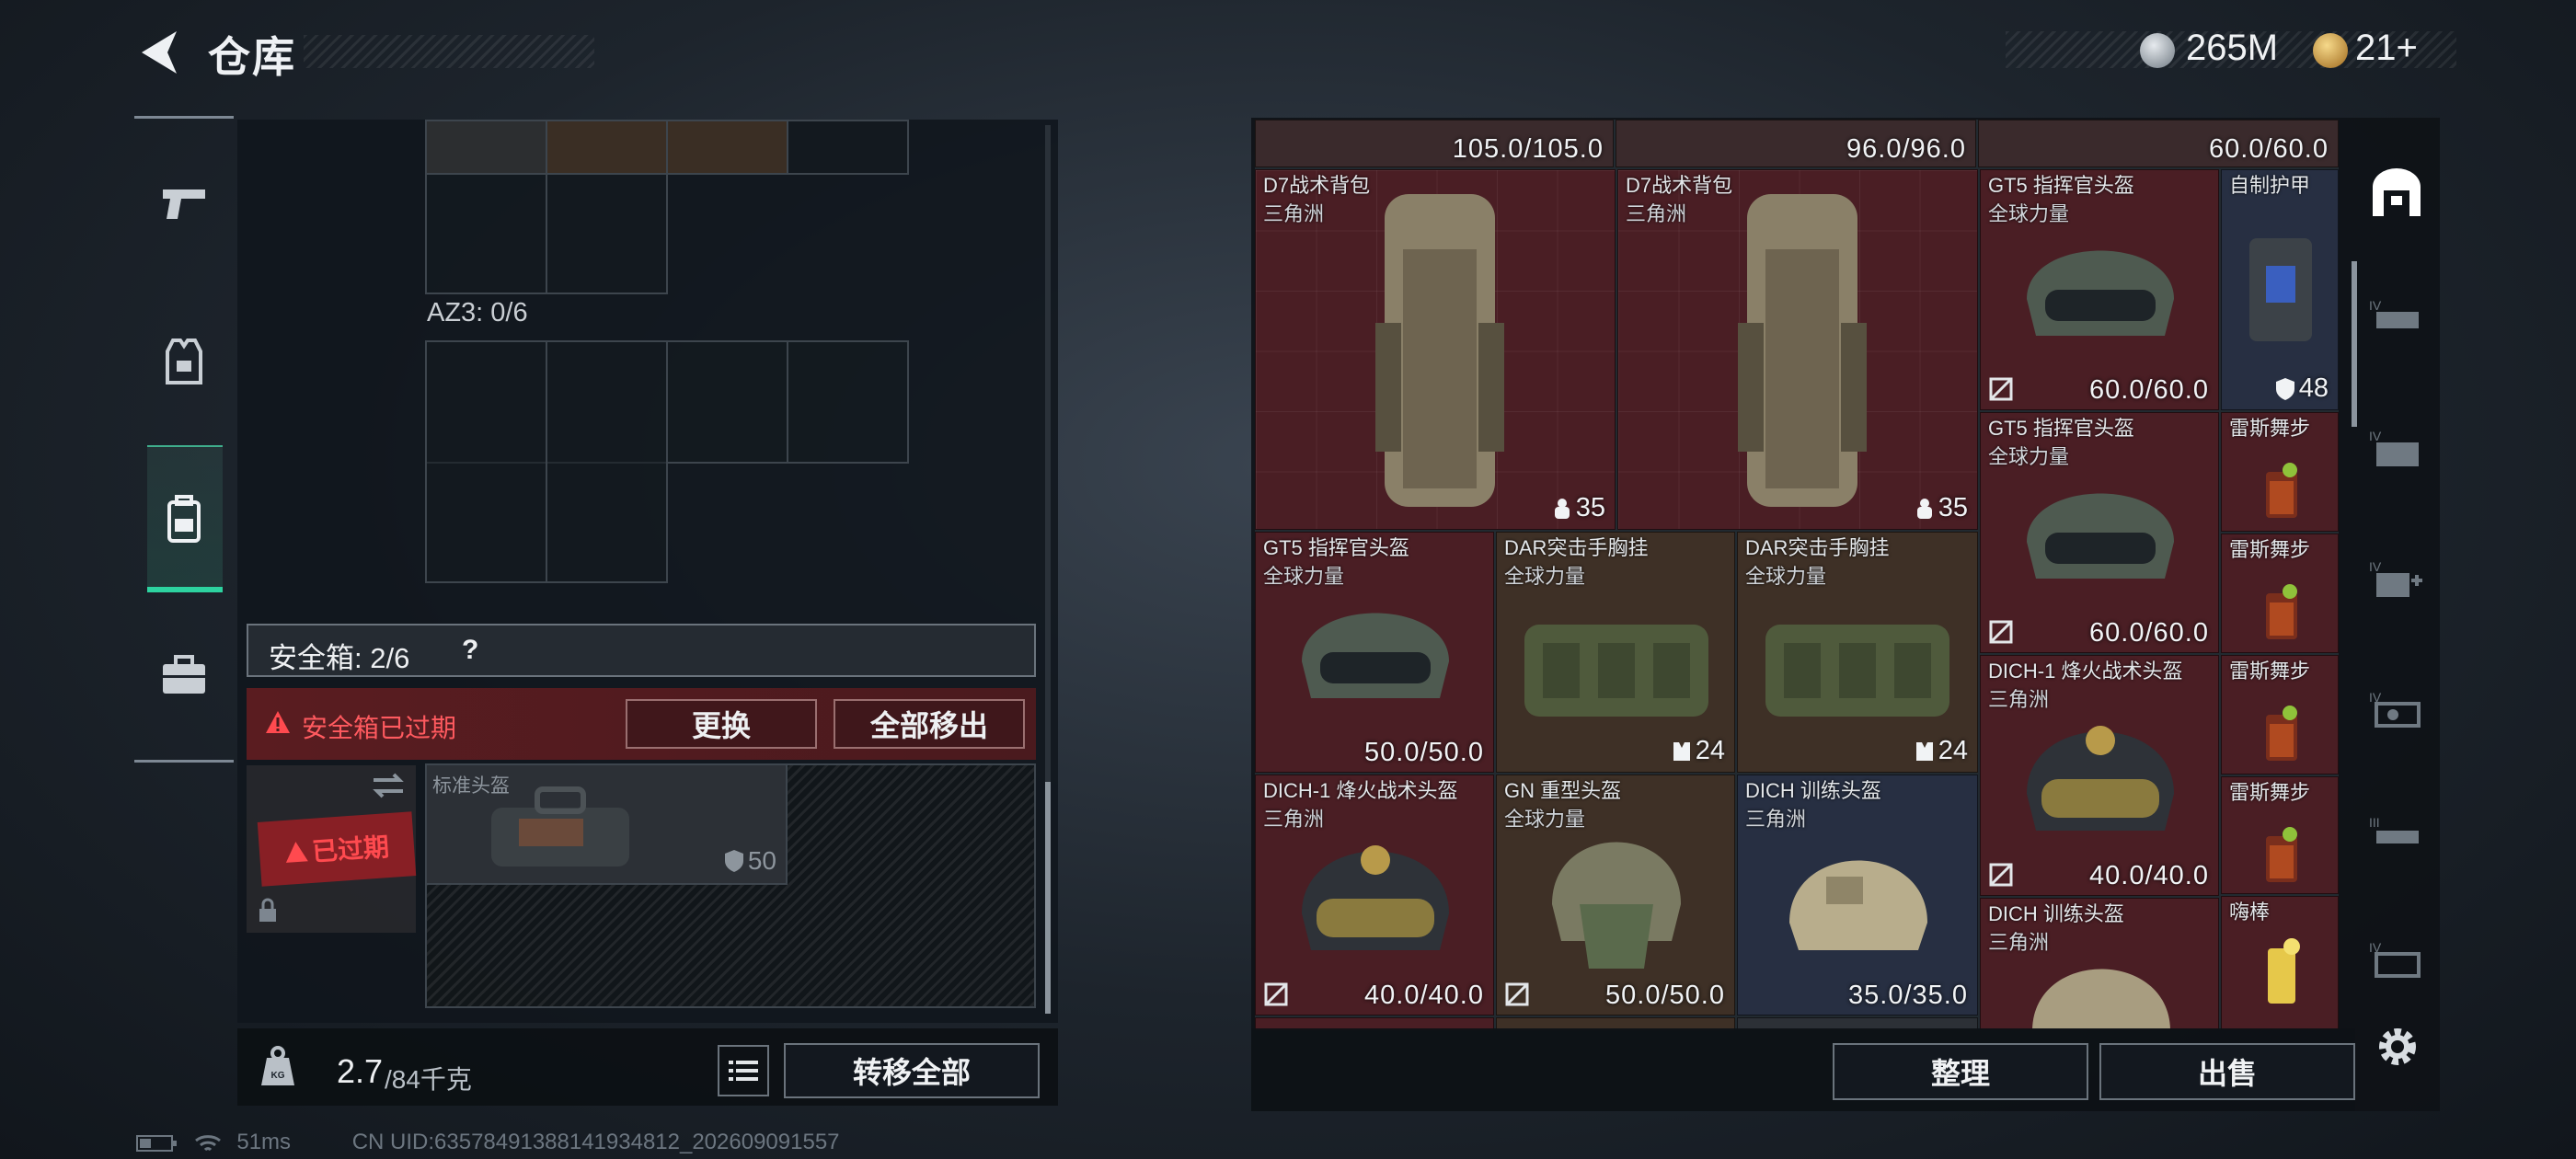 Image resolution: width=2576 pixels, height=1159 pixels. I want to click on stash-item-partial: 60.0/60.0, so click(2158, 143).